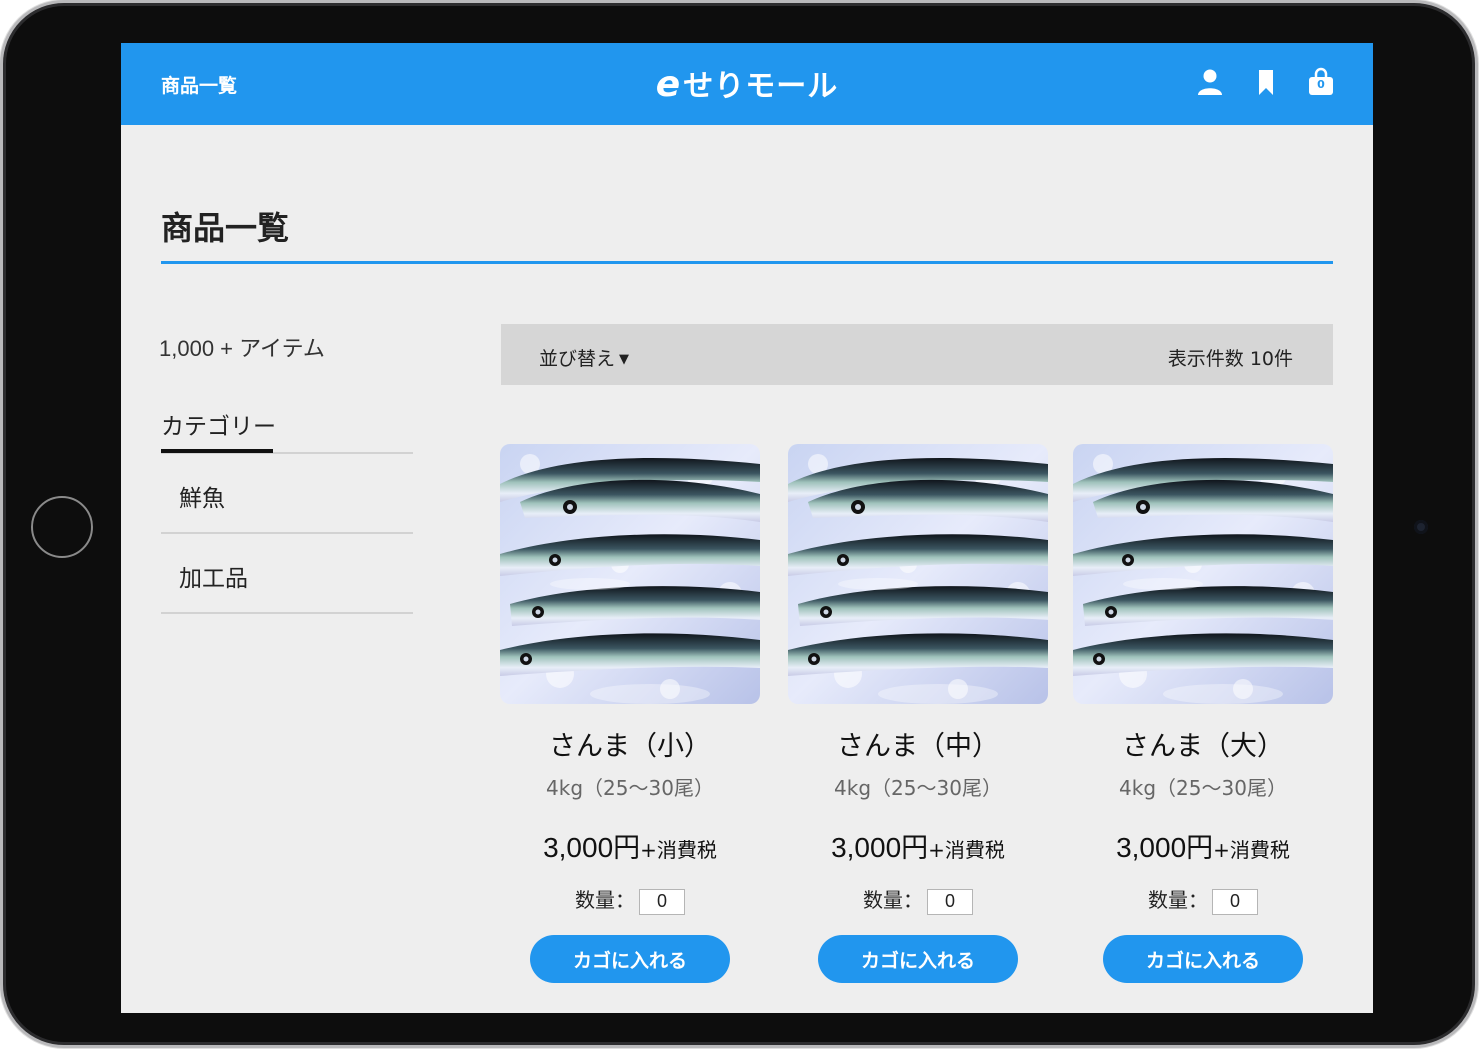 The width and height of the screenshot is (1480, 1050). I want to click on product-name: さんま（中）, so click(918, 743).